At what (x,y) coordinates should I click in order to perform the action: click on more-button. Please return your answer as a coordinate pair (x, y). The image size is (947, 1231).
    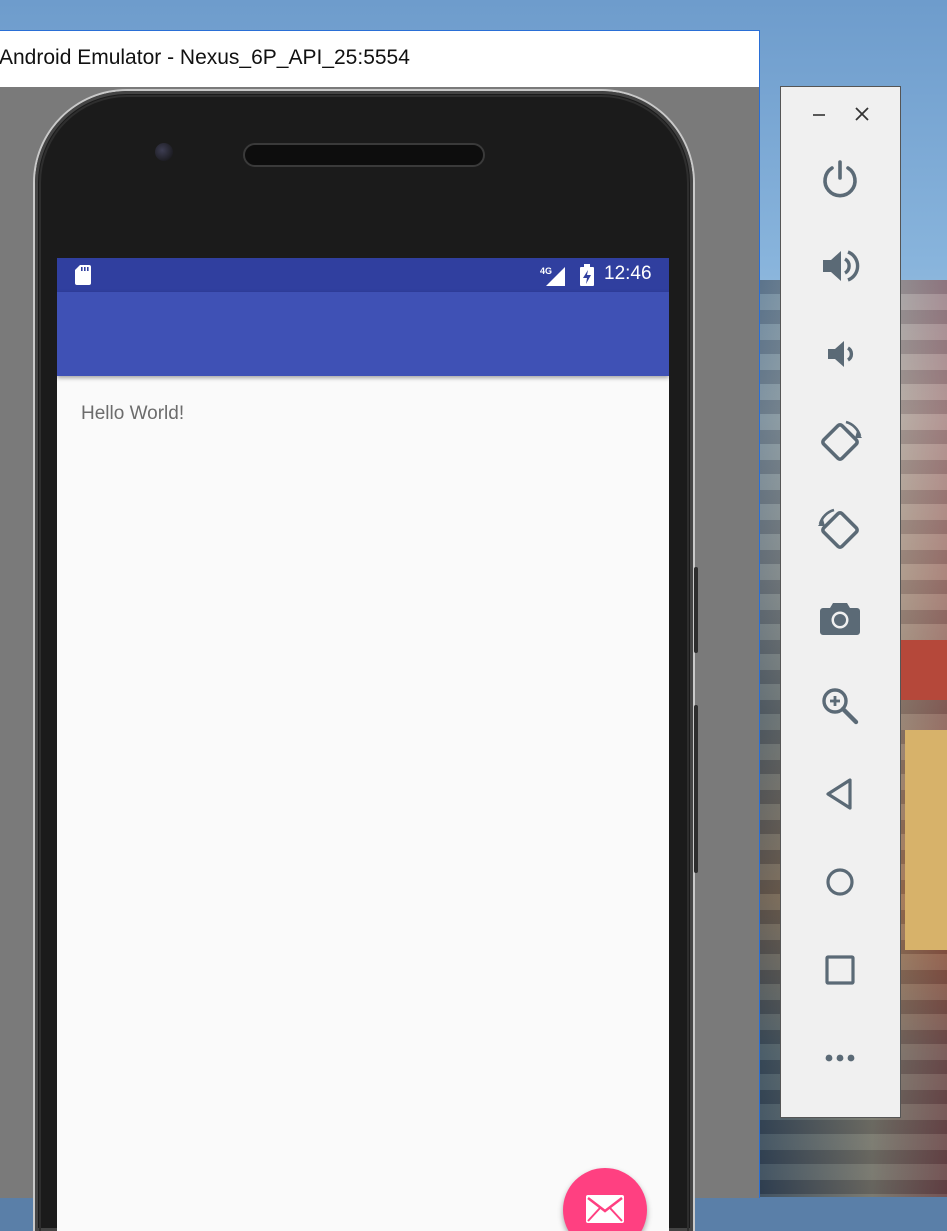
    Looking at the image, I should click on (840, 1058).